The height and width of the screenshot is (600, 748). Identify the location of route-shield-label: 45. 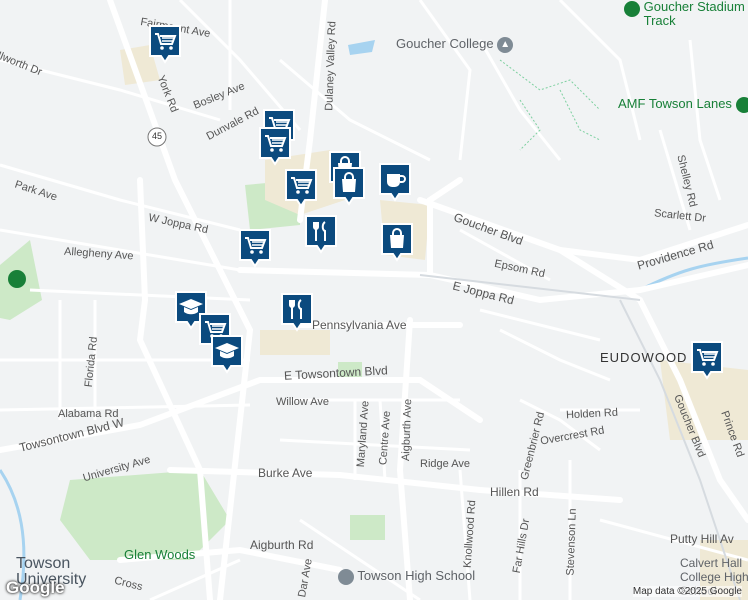
(156, 136).